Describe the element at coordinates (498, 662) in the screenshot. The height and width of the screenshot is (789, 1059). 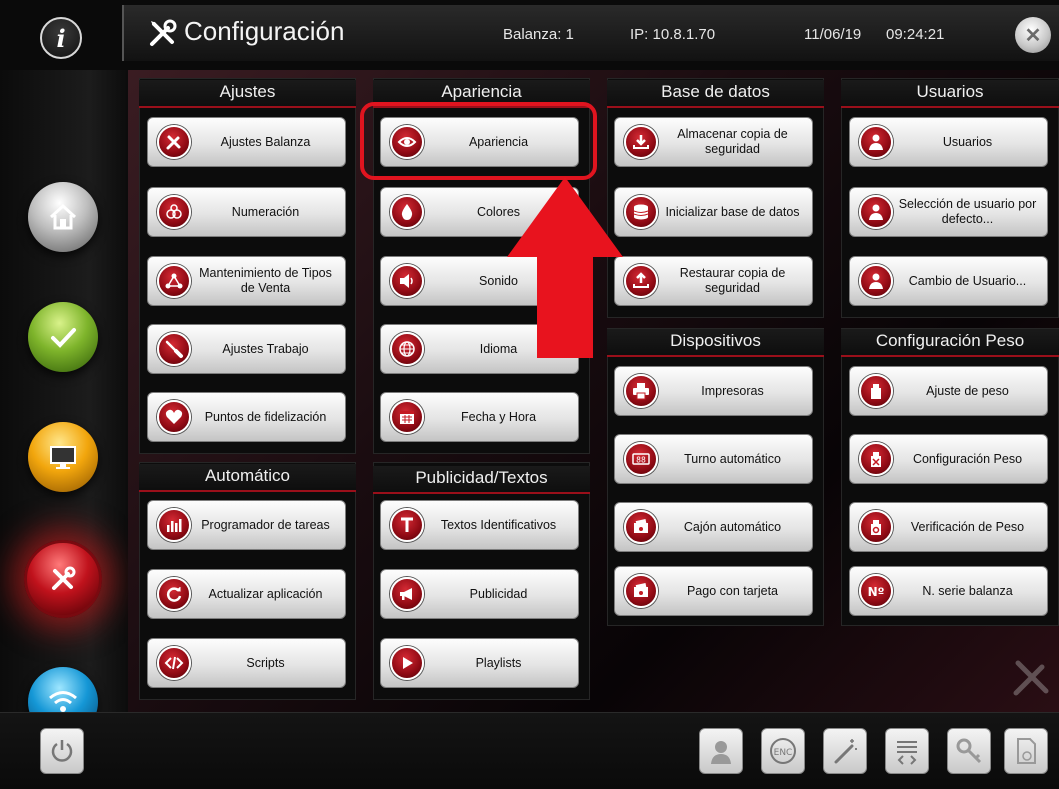
I see `button-label: Playlists` at that location.